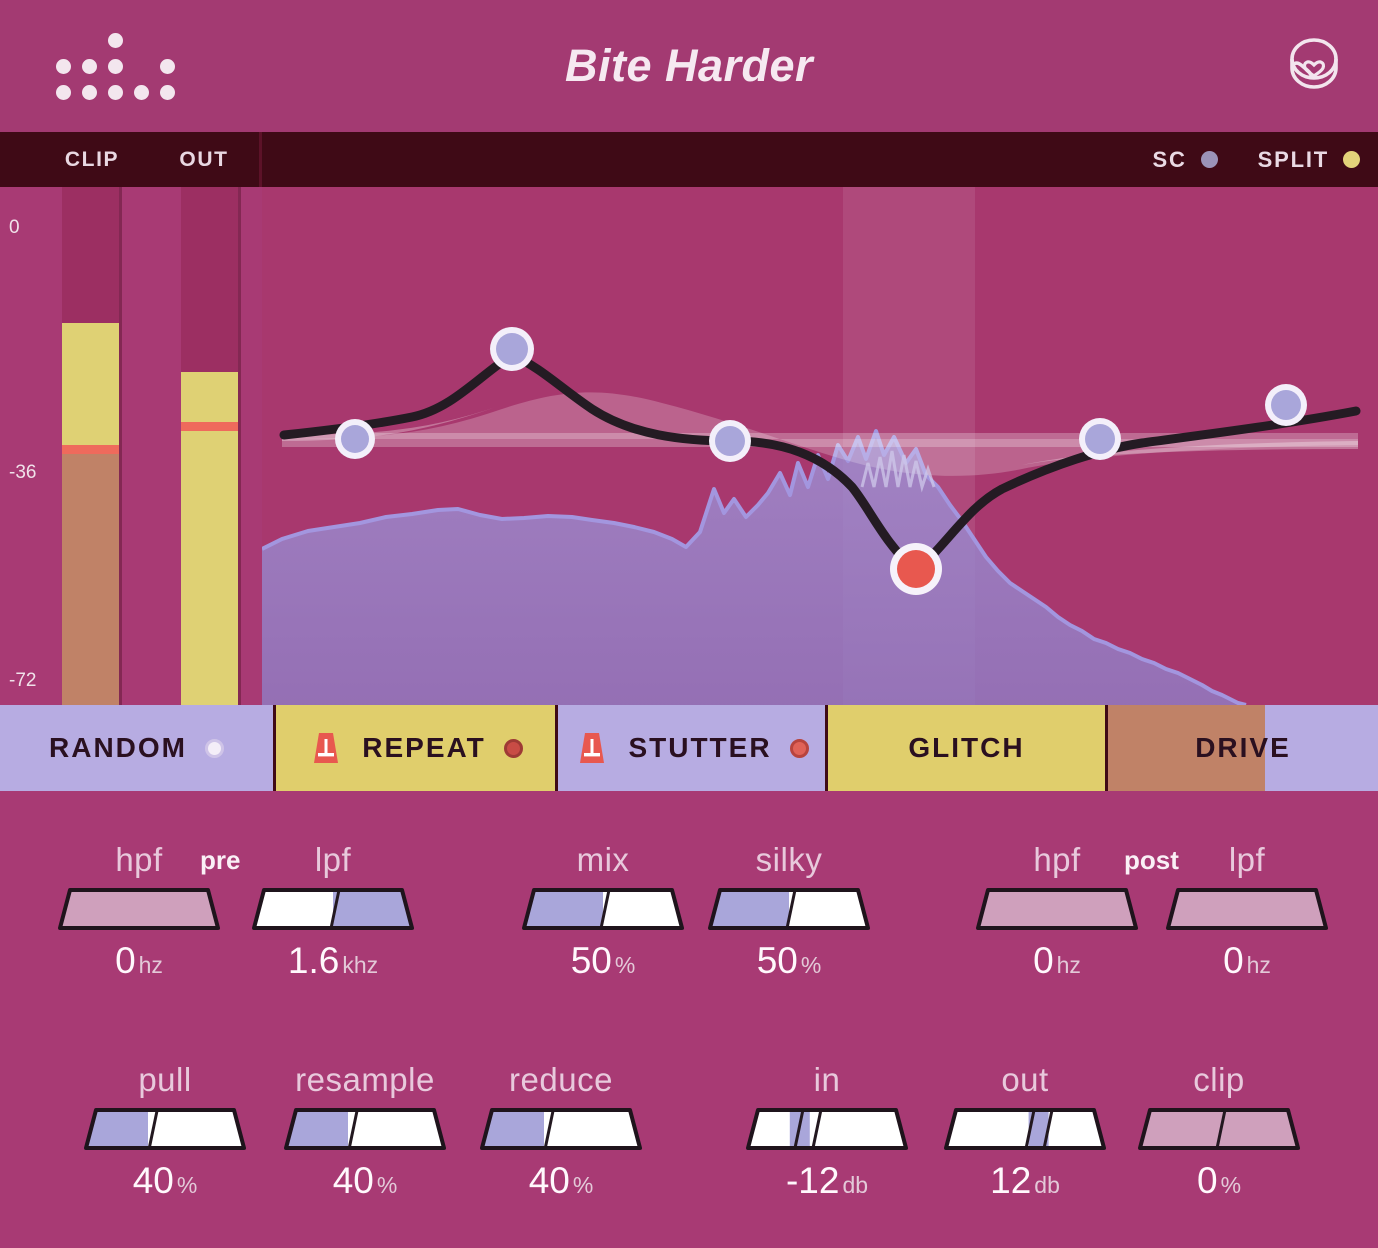  What do you see at coordinates (812, 1180) in the screenshot?
I see `control-value-number: -12` at bounding box center [812, 1180].